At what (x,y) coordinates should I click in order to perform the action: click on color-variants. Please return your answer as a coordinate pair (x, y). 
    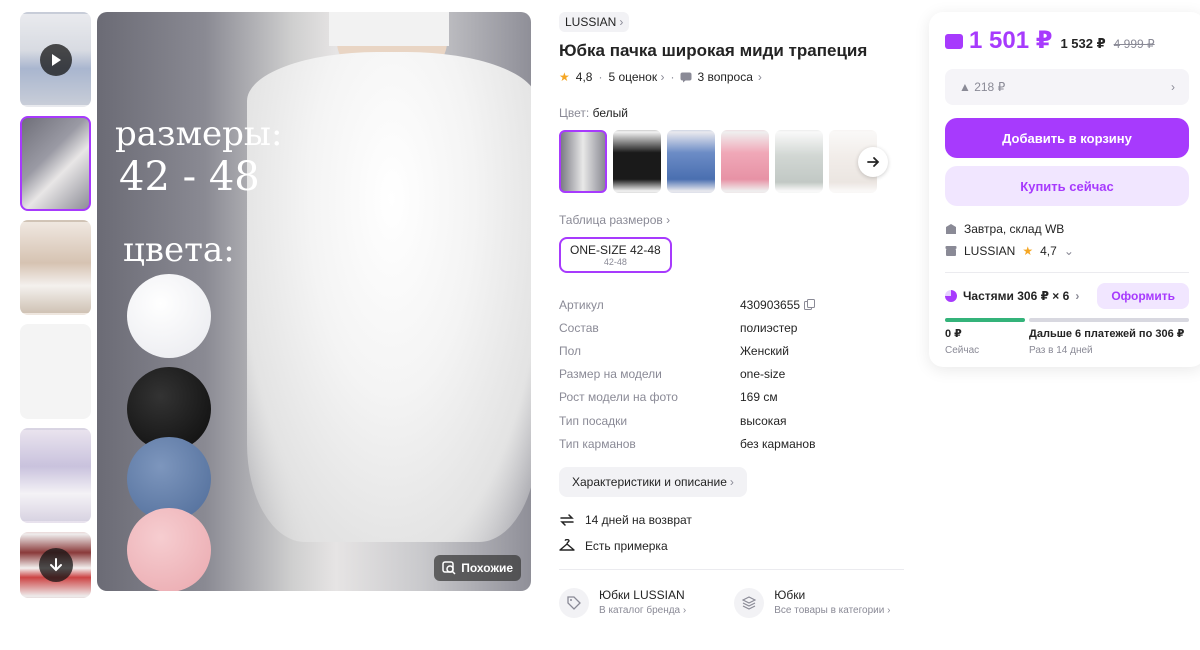
    Looking at the image, I should click on (731, 161).